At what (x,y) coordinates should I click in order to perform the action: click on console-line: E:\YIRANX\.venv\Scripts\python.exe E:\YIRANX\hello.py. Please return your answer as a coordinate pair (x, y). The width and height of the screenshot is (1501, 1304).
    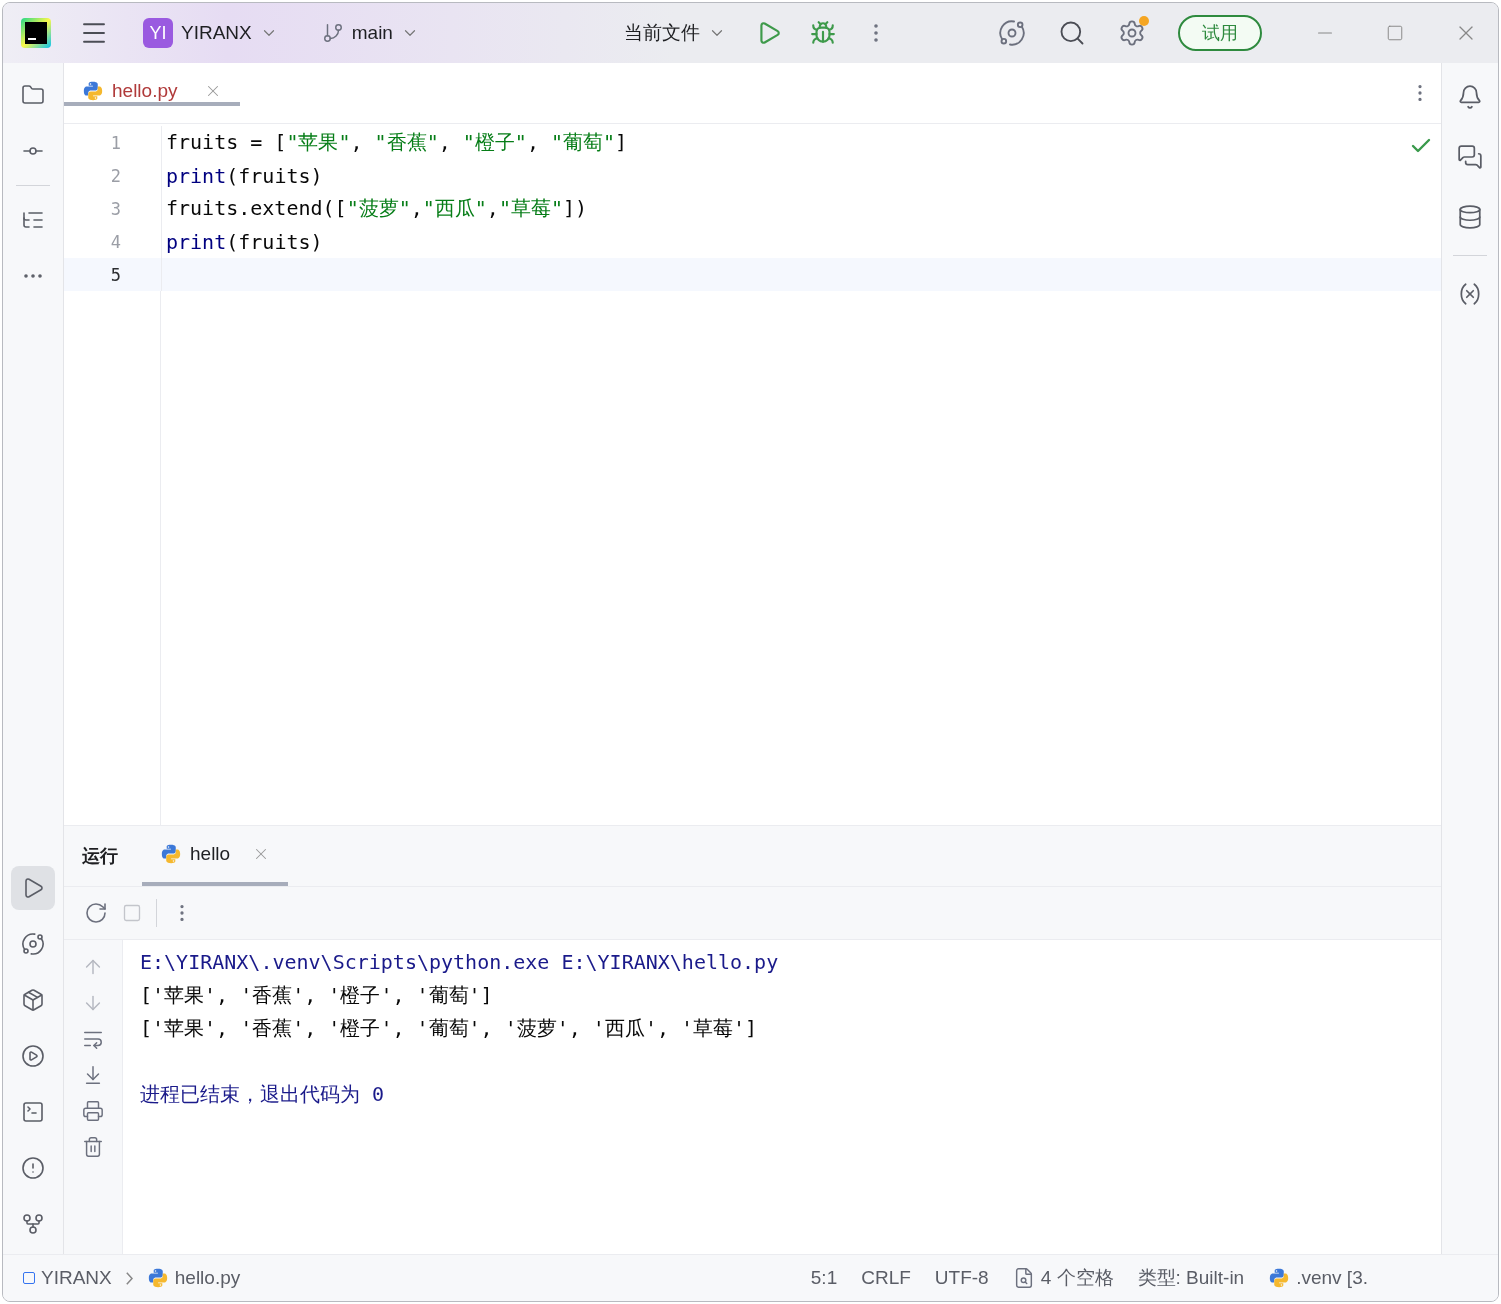
    Looking at the image, I should click on (460, 962).